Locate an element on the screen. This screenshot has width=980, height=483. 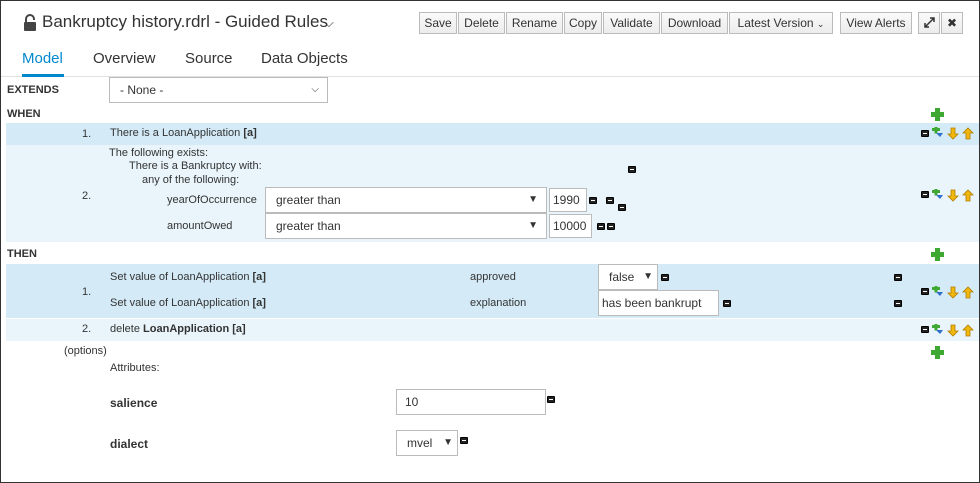
attributes-label: Attributes: is located at coordinates (135, 368).